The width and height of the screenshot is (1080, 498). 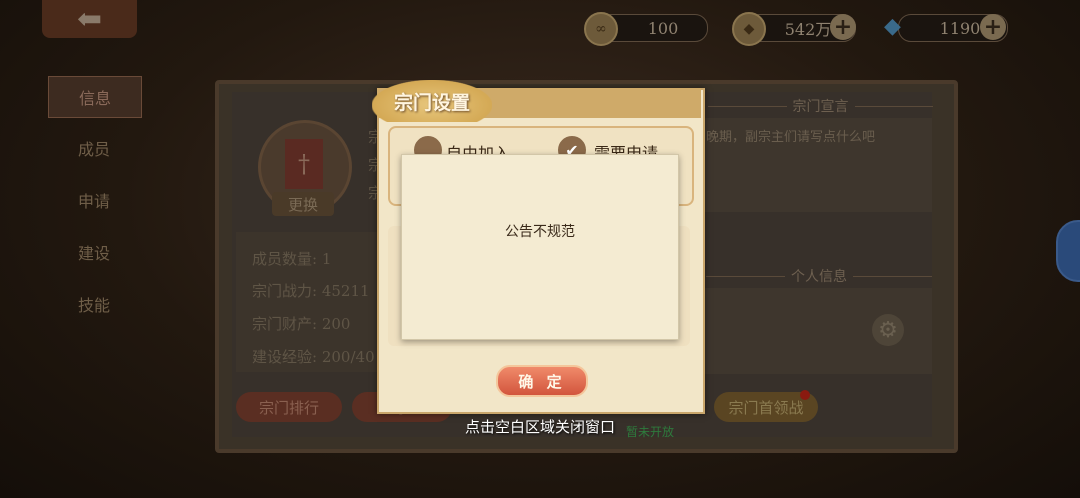 What do you see at coordinates (749, 29) in the screenshot?
I see `copper-coin-icon: ◆` at bounding box center [749, 29].